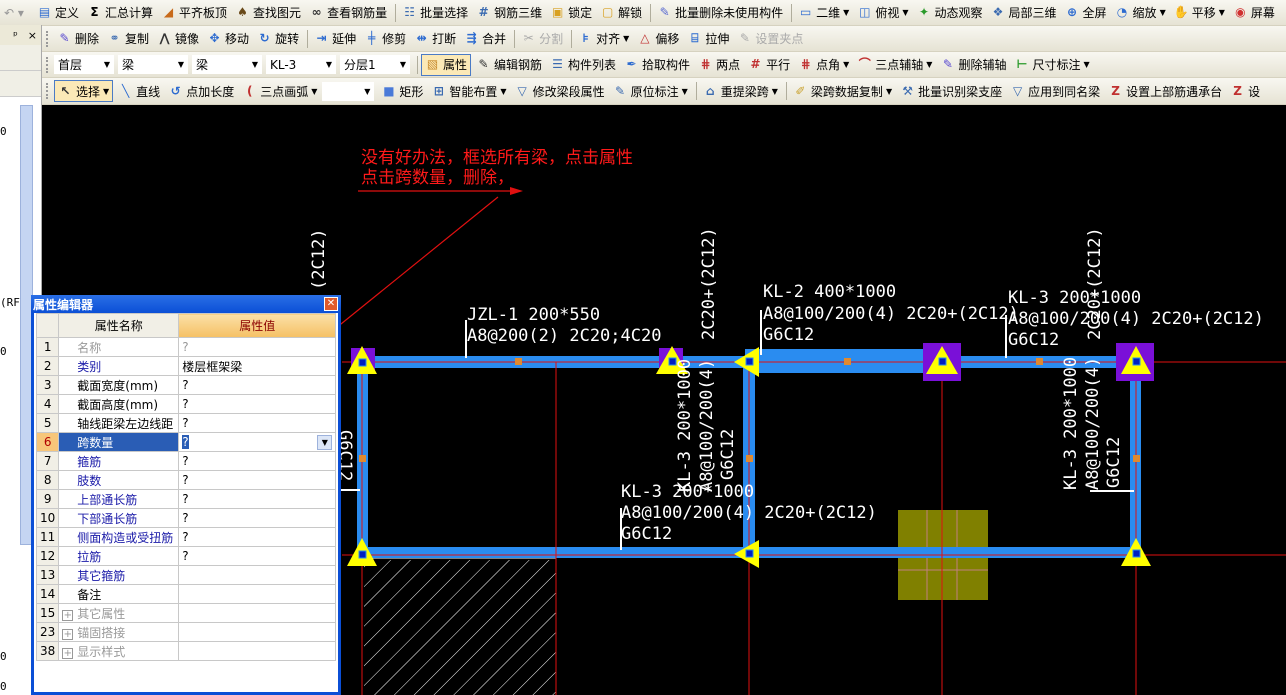 The image size is (1286, 695). Describe the element at coordinates (268, 13) in the screenshot. I see `toolbar-button-binoculars: ♠ 查找图元` at that location.